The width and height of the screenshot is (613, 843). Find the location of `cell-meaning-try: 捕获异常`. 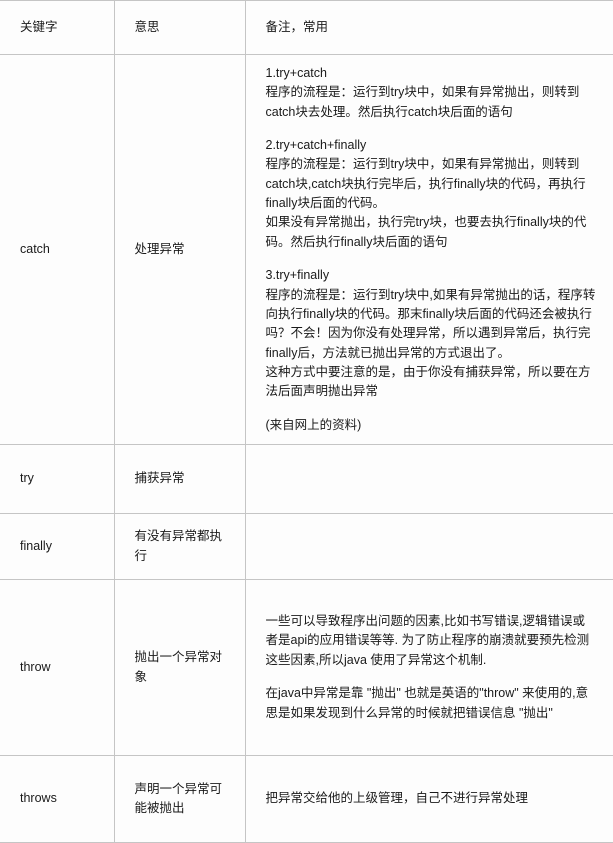

cell-meaning-try: 捕获异常 is located at coordinates (180, 479).